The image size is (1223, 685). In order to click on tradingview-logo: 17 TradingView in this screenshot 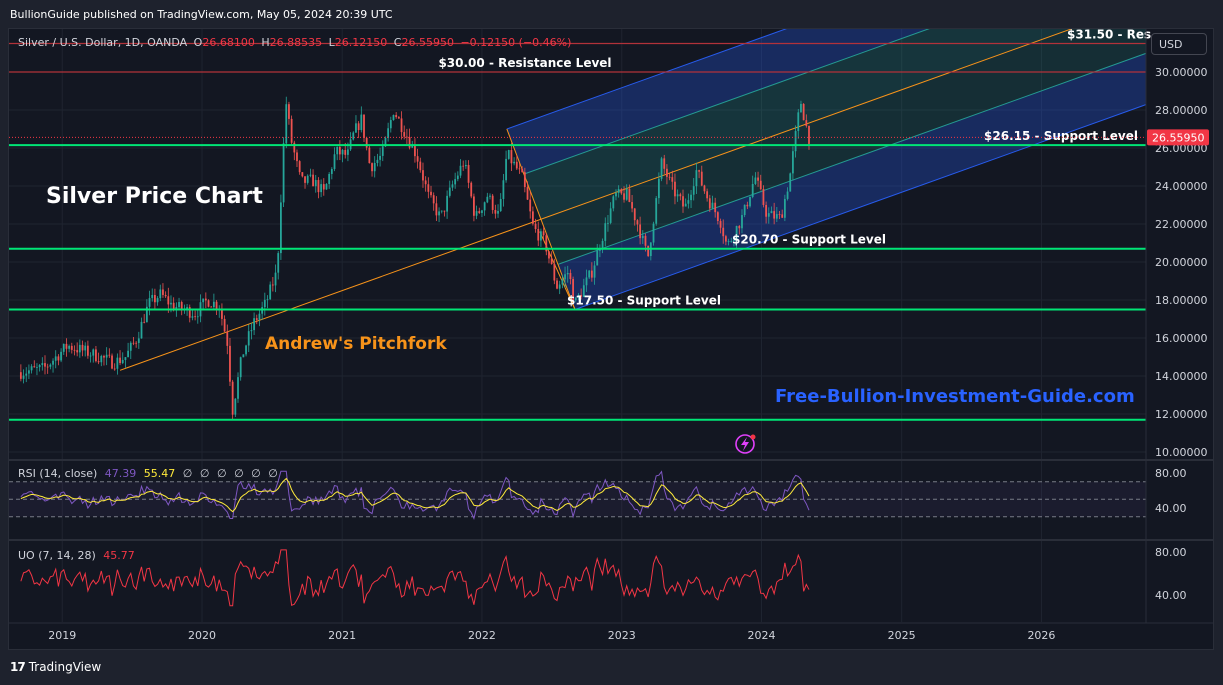, I will do `click(55, 667)`.